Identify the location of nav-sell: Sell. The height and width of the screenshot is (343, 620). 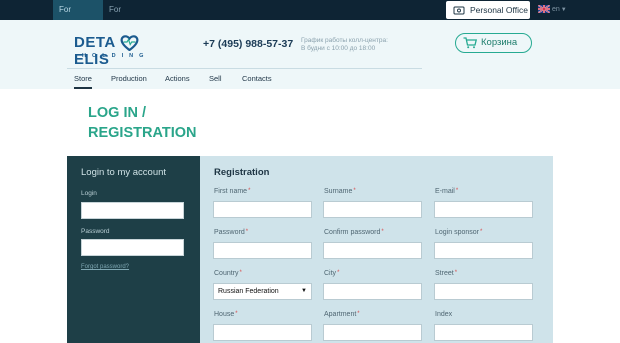
(215, 78).